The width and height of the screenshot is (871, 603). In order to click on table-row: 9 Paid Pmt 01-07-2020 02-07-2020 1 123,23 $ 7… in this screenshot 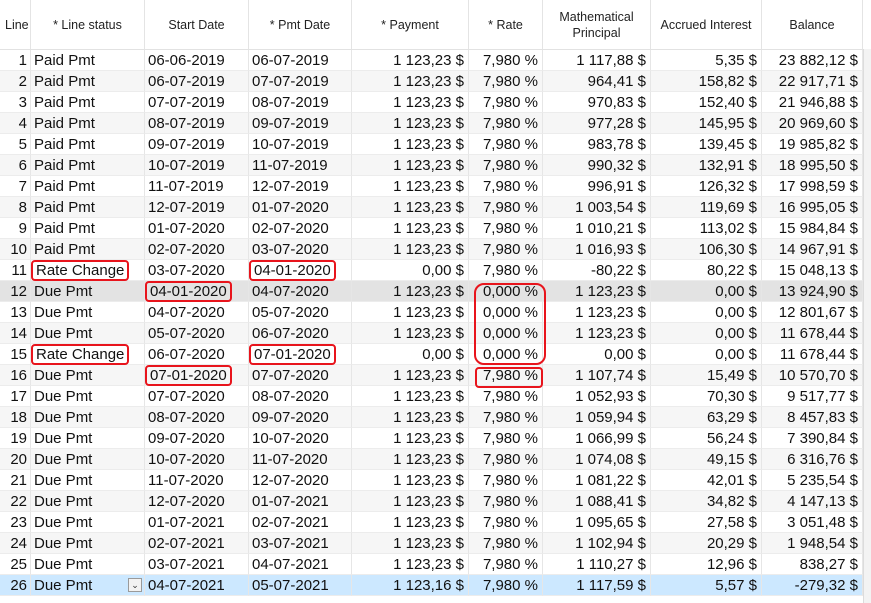, I will do `click(435, 228)`.